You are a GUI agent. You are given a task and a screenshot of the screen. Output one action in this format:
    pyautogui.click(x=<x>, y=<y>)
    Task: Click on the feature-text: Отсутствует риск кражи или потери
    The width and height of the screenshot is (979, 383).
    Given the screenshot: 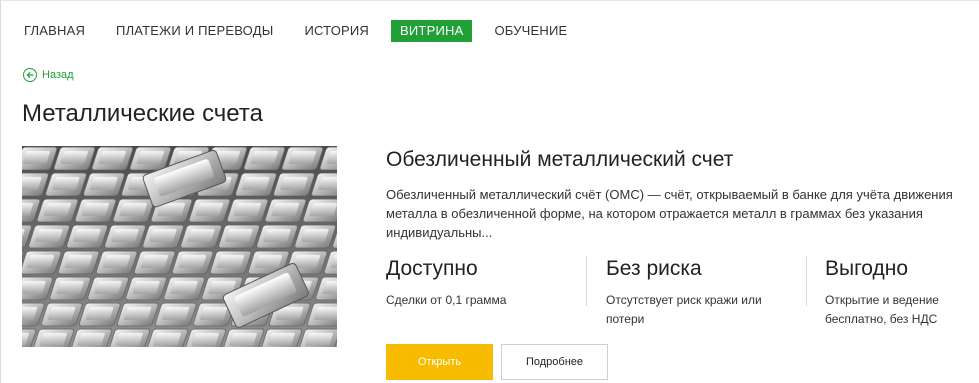 What is the action you would take?
    pyautogui.click(x=684, y=309)
    